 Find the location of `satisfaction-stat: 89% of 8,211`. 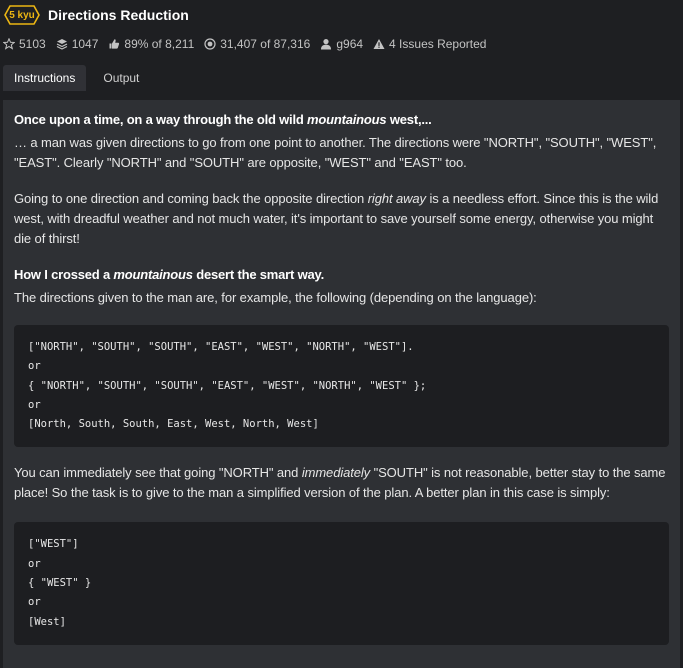

satisfaction-stat: 89% of 8,211 is located at coordinates (151, 44).